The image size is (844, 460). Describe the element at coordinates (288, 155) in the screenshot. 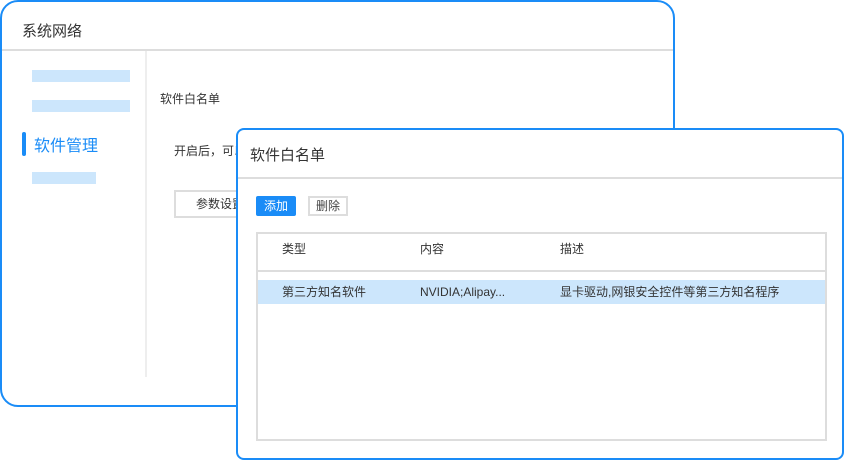

I see `dialog-title: 软件白名单` at that location.